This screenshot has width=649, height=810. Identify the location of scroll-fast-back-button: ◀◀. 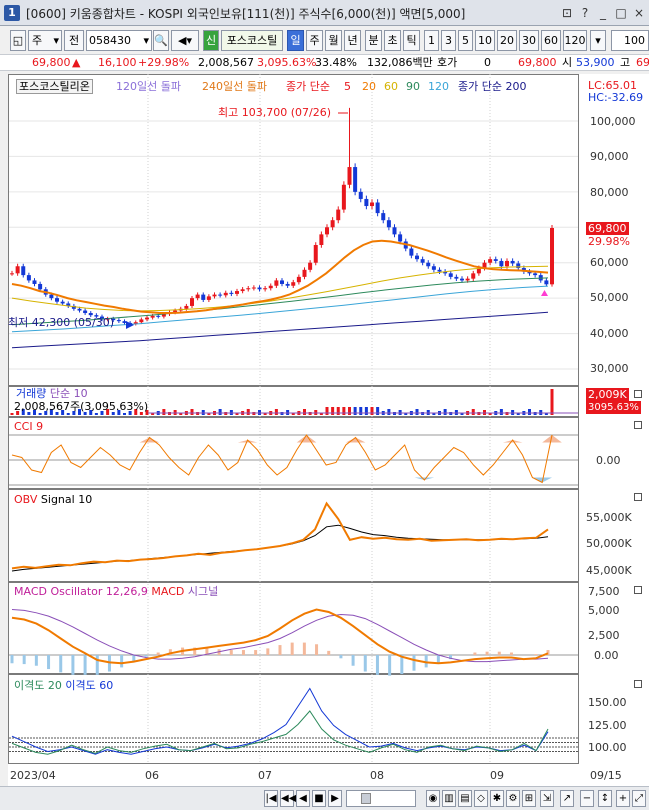
(288, 798).